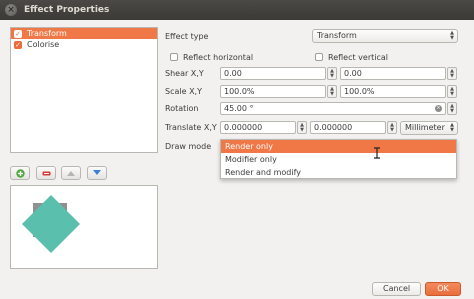 This screenshot has height=299, width=474. Describe the element at coordinates (182, 108) in the screenshot. I see `rotation-label: Rotation` at that location.